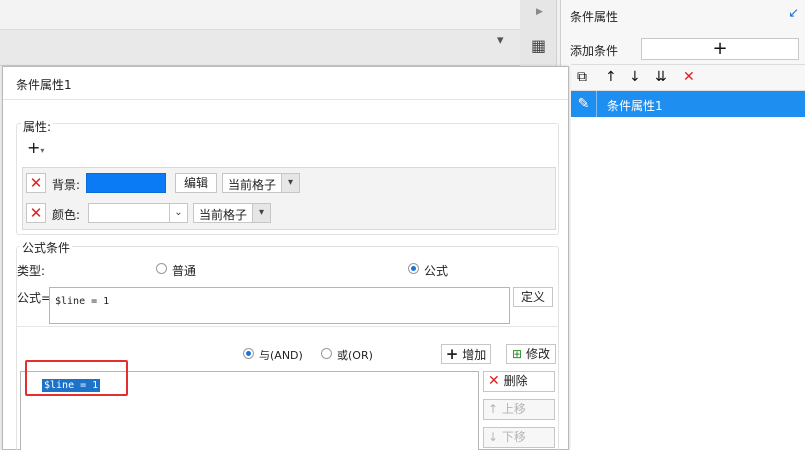  What do you see at coordinates (517, 354) in the screenshot?
I see `modify-icon: ⊞` at bounding box center [517, 354].